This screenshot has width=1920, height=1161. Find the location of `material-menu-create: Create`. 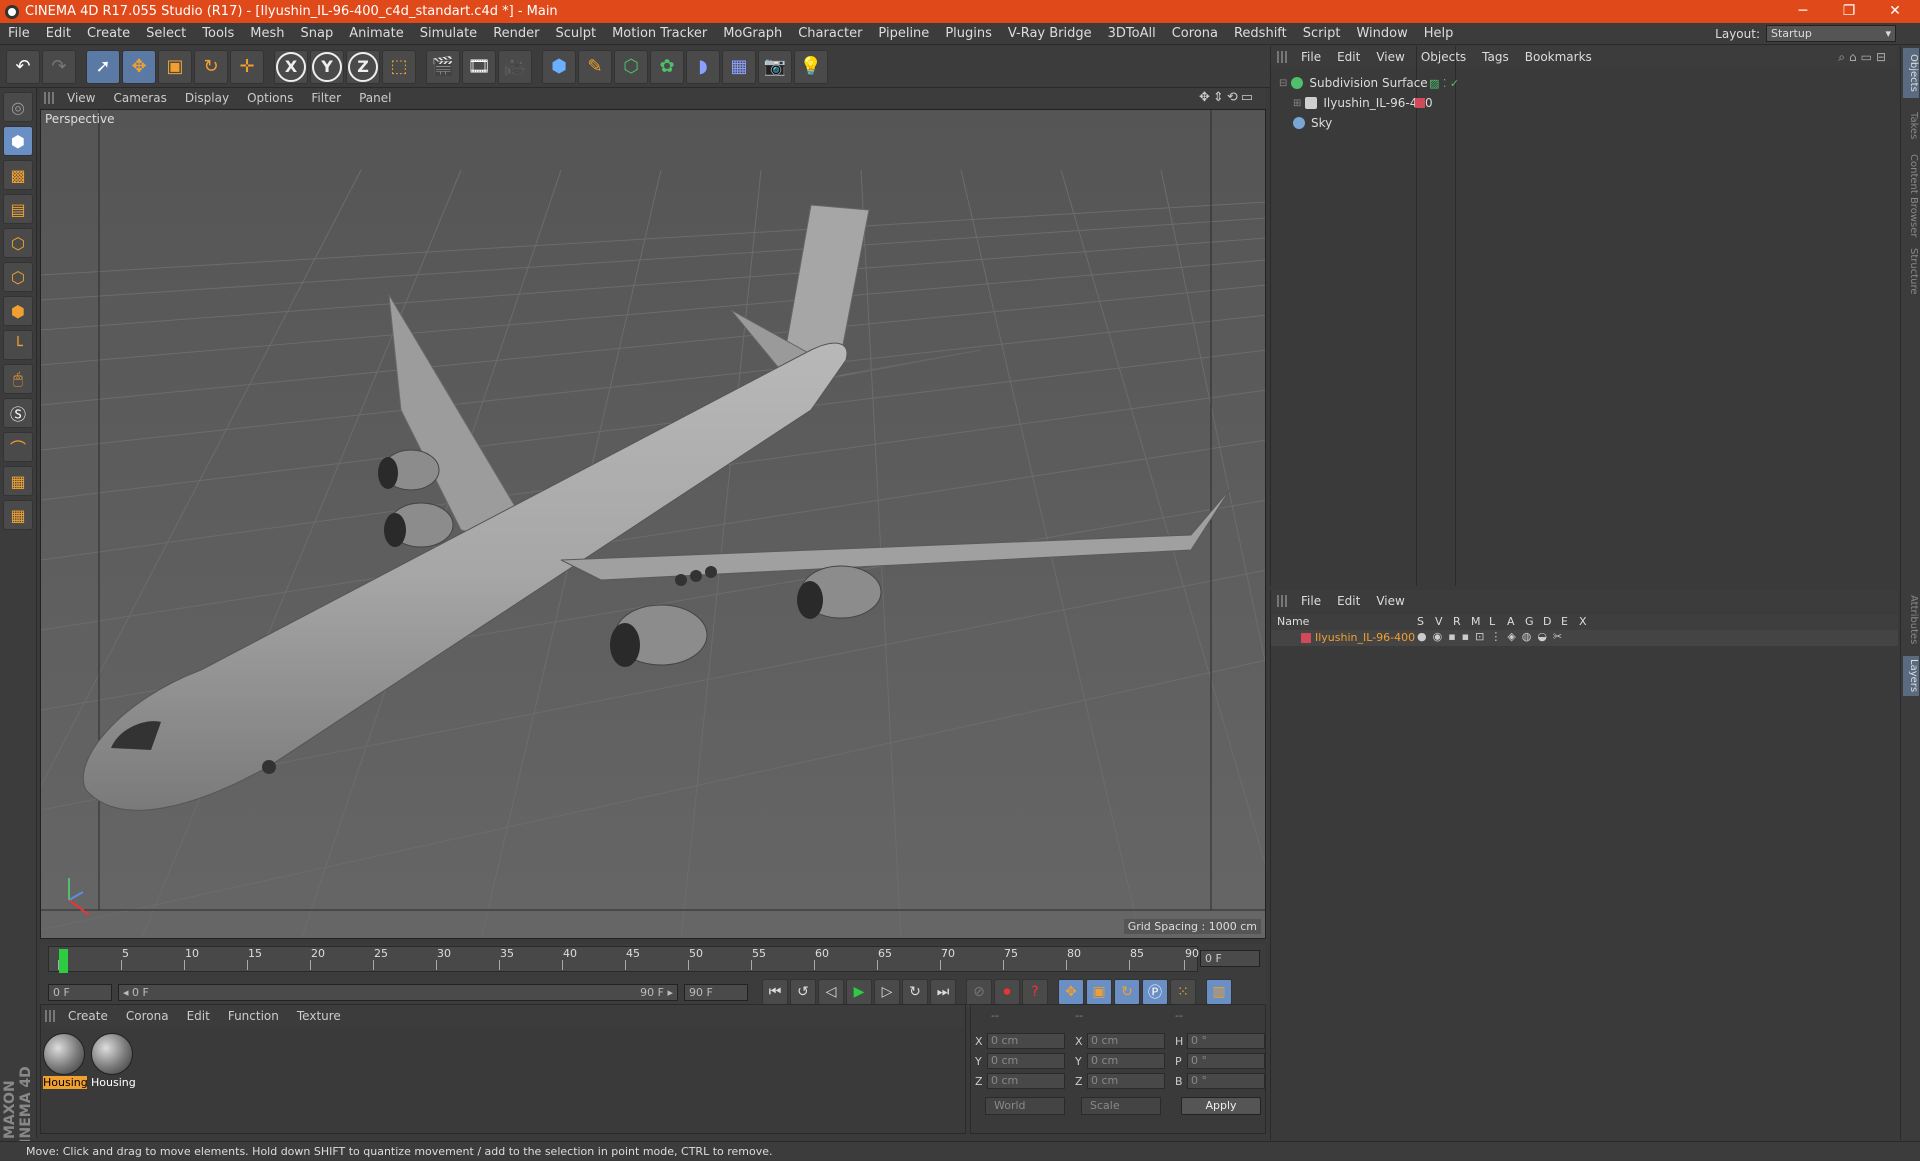

material-menu-create: Create is located at coordinates (88, 1016).